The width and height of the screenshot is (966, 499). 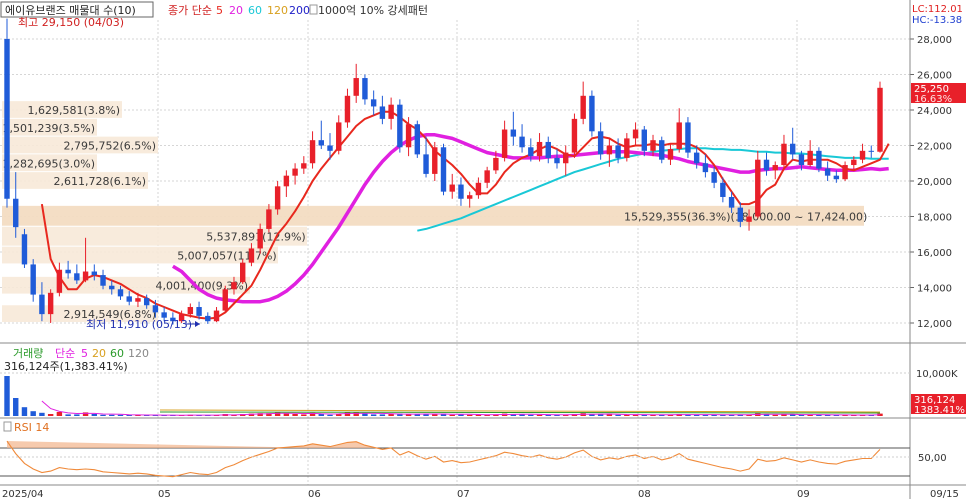 I want to click on price-tick-label: 12,000, so click(x=934, y=324).